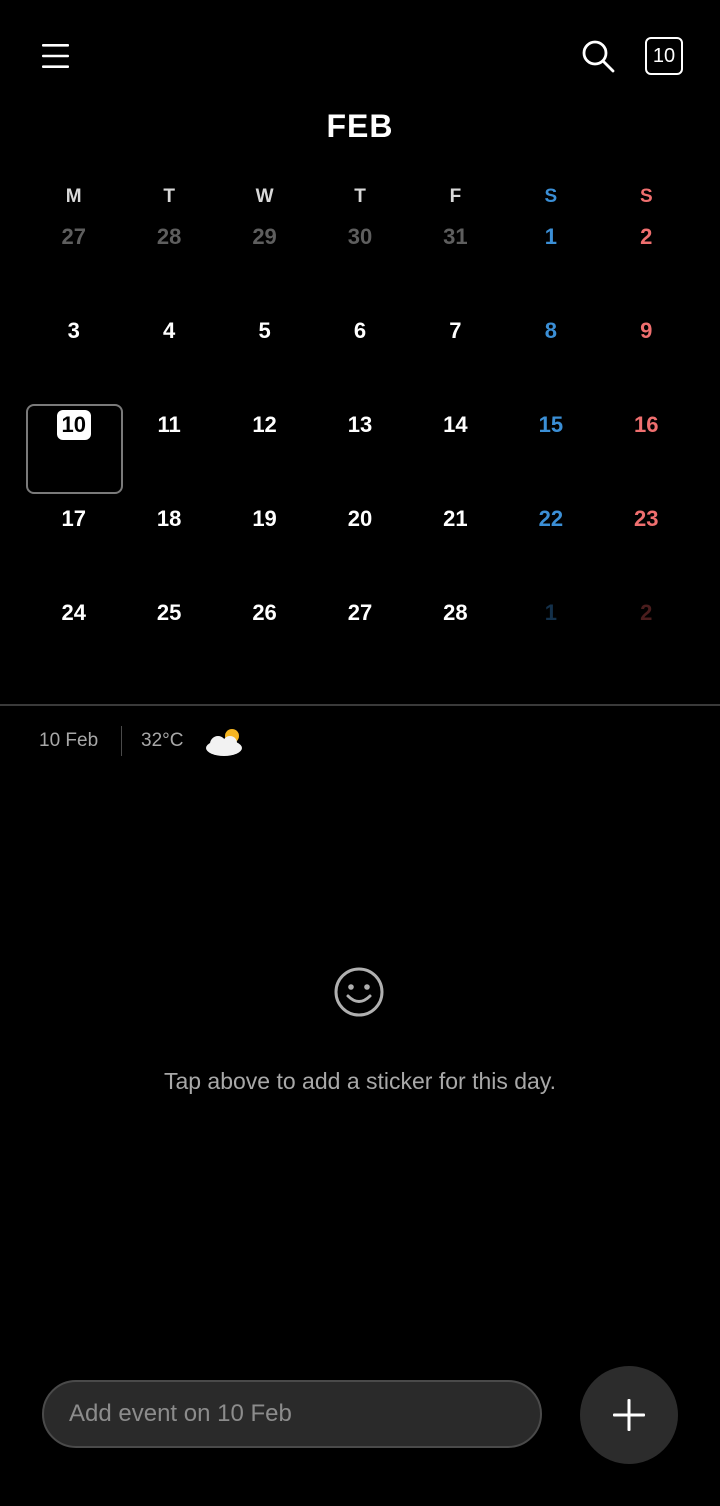 This screenshot has height=1506, width=720. What do you see at coordinates (75, 452) in the screenshot?
I see `day-cell: 10` at bounding box center [75, 452].